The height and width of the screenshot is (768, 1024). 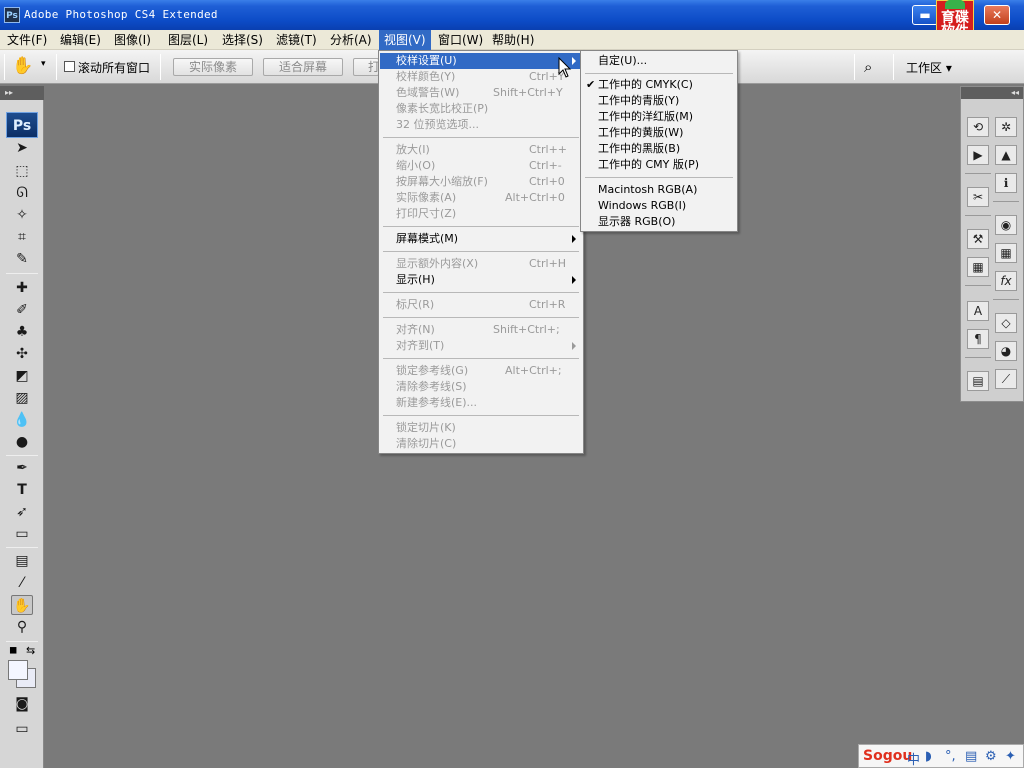 What do you see at coordinates (978, 127) in the screenshot?
I see `history-icon: ⟲` at bounding box center [978, 127].